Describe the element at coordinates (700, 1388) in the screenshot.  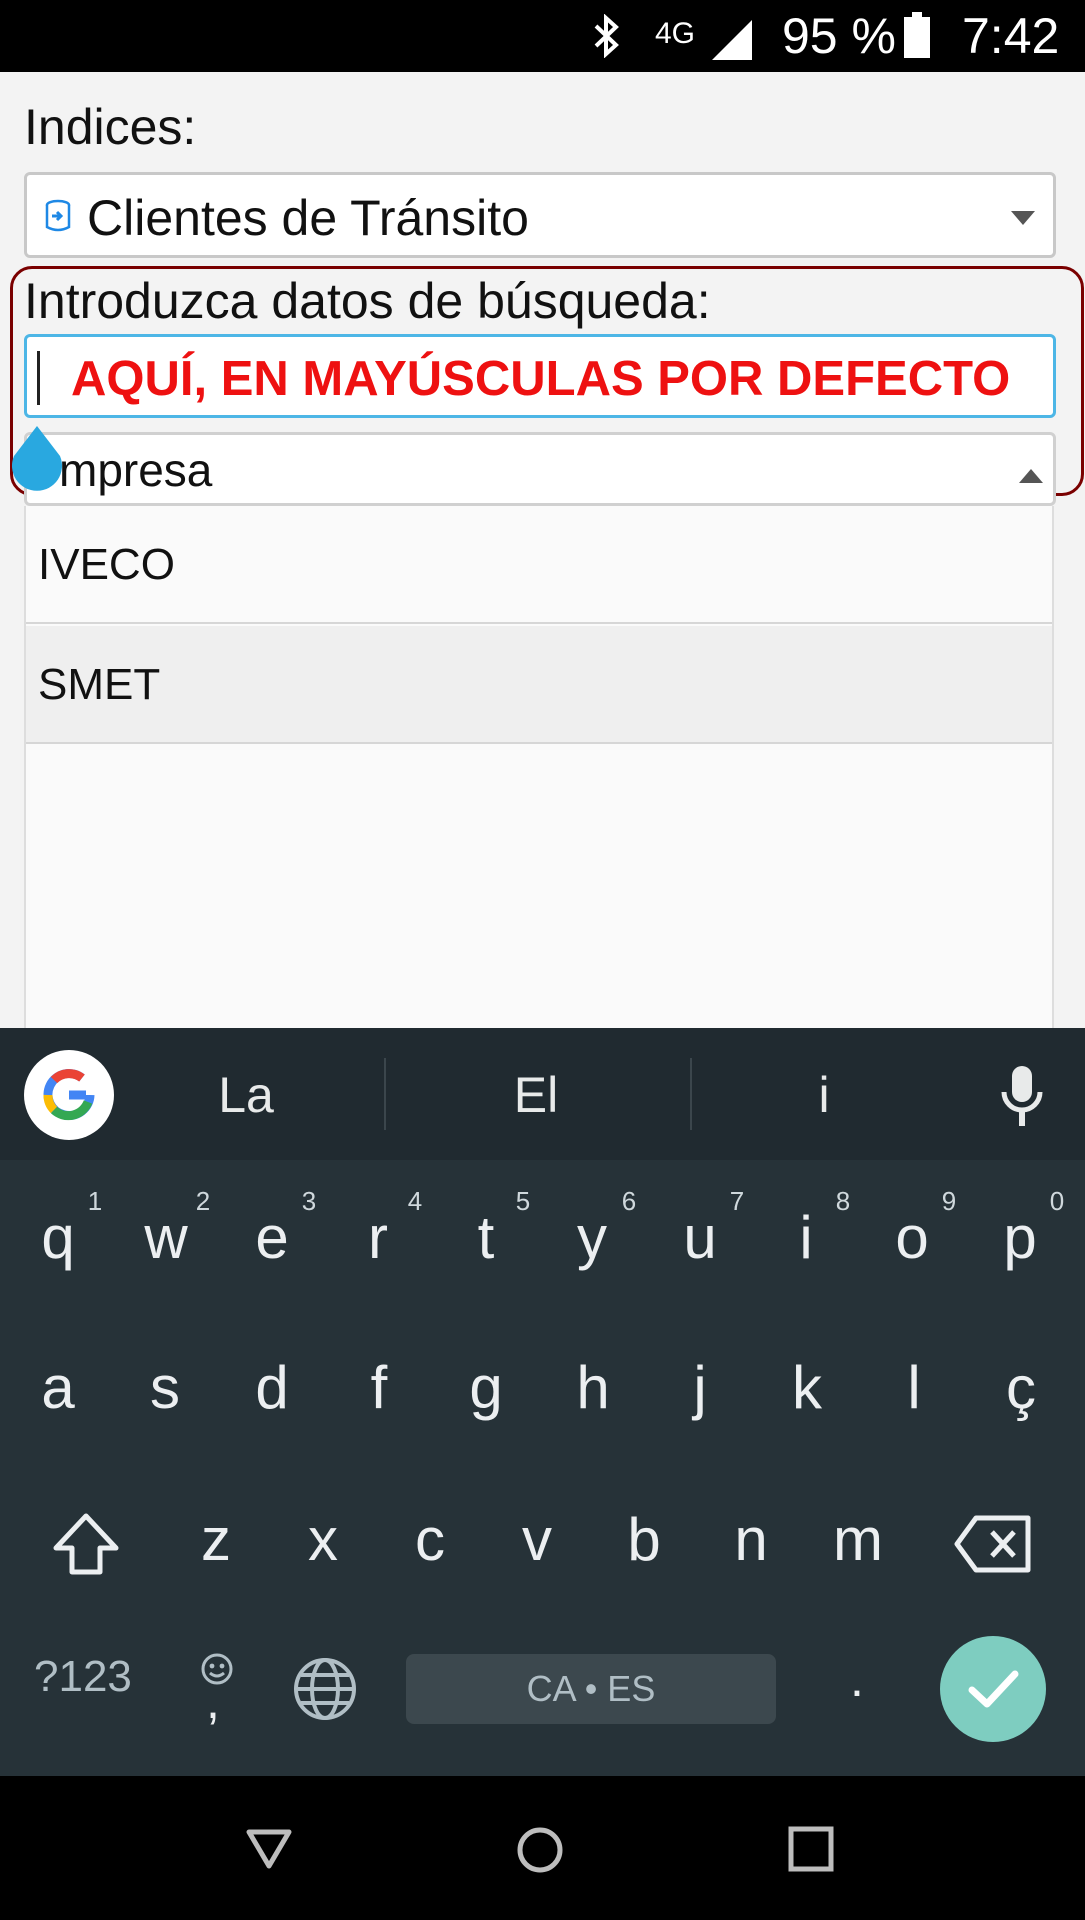
I see `key-j: j` at that location.